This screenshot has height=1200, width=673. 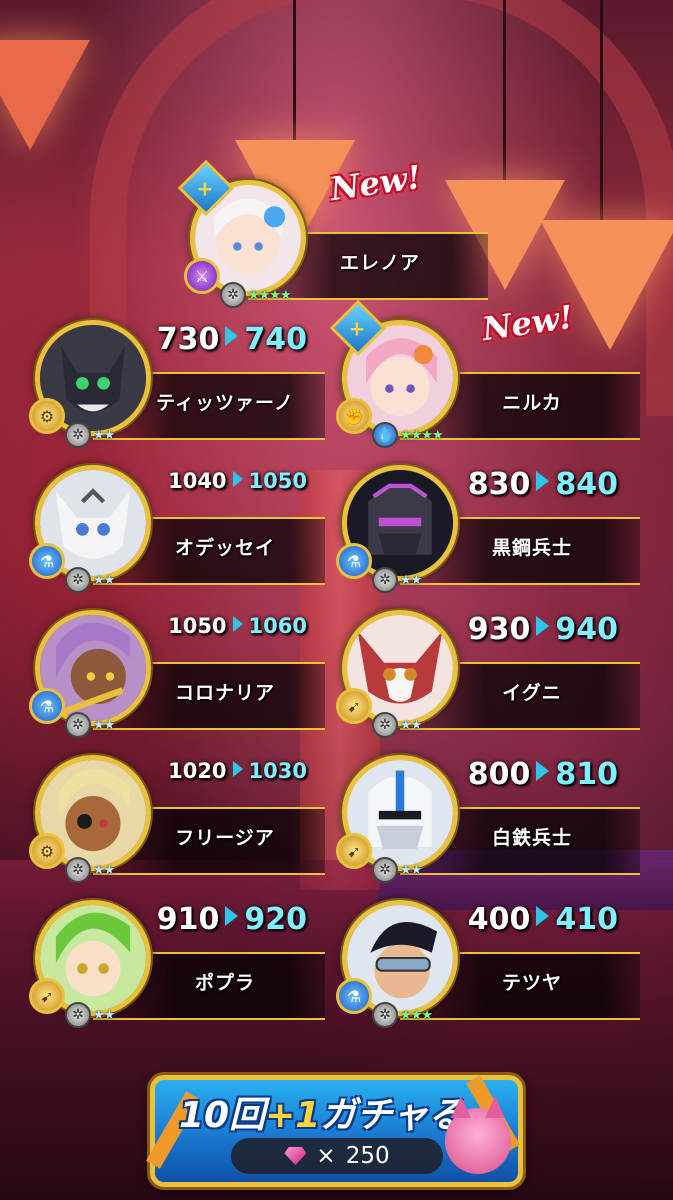 What do you see at coordinates (379, 263) in the screenshot?
I see `character-name: エレノア` at bounding box center [379, 263].